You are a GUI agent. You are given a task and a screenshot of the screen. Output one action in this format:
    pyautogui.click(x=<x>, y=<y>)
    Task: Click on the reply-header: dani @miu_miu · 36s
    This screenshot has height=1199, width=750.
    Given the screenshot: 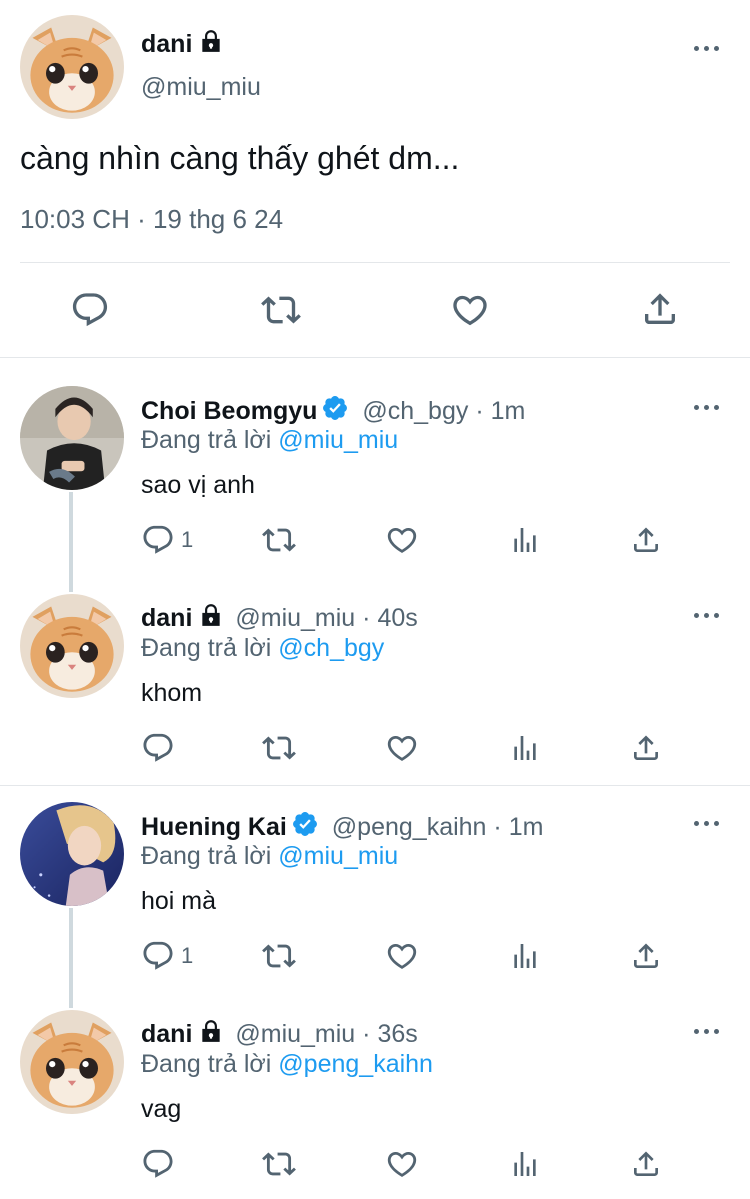 What is the action you would take?
    pyautogui.click(x=279, y=1033)
    